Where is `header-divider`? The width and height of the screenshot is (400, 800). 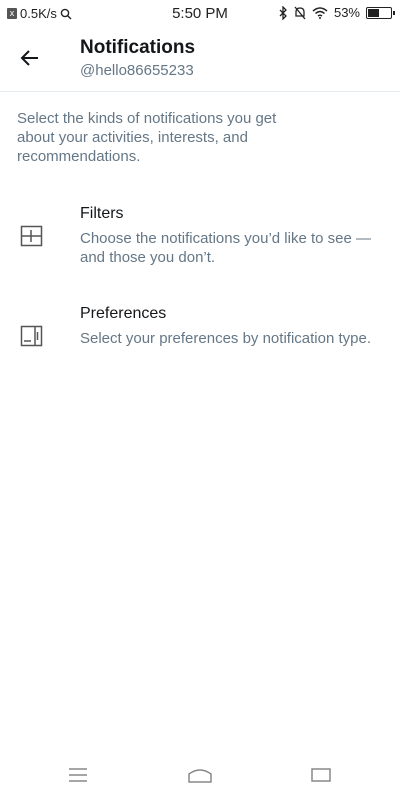
header-divider is located at coordinates (200, 91).